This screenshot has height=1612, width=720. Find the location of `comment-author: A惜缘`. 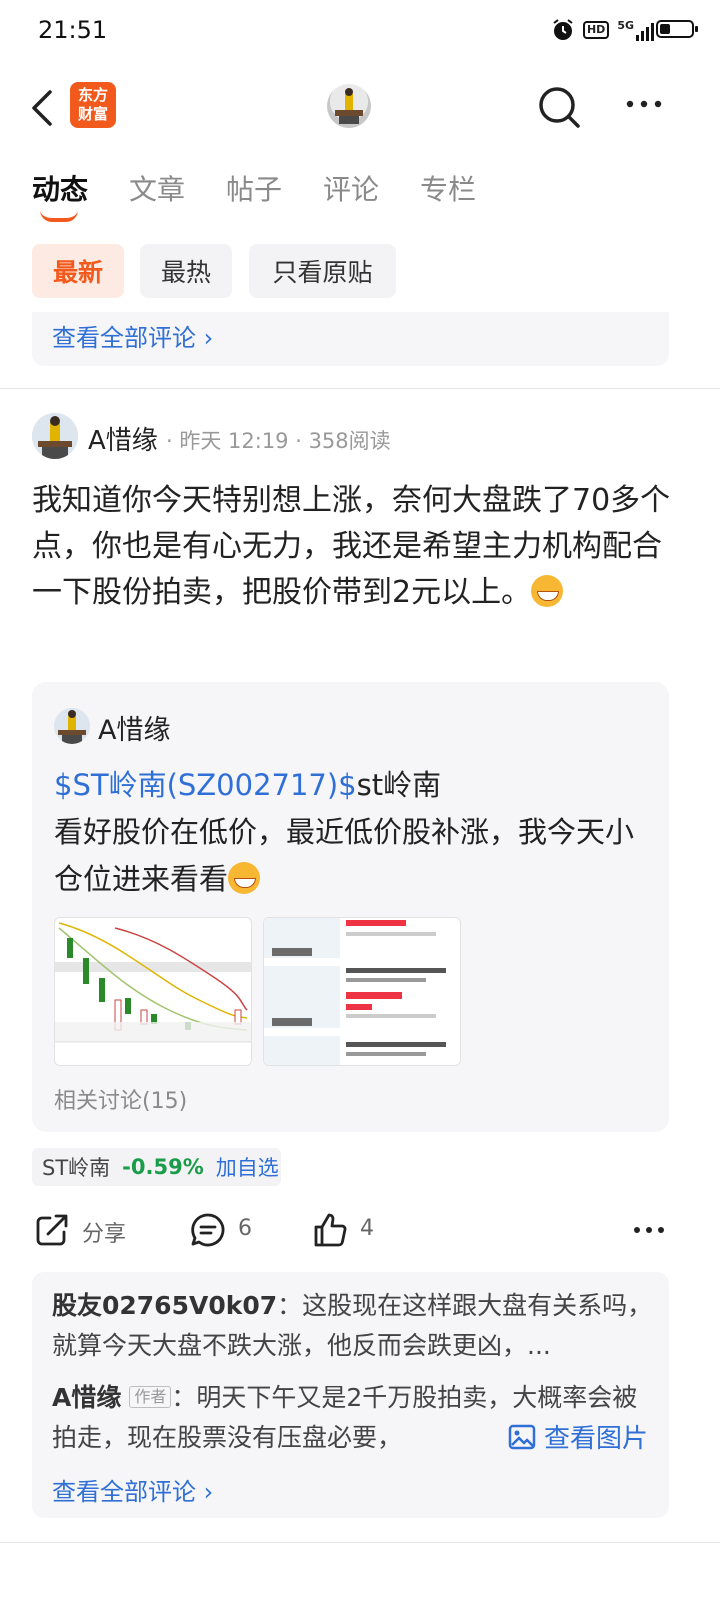

comment-author: A惜缘 is located at coordinates (86, 1397).